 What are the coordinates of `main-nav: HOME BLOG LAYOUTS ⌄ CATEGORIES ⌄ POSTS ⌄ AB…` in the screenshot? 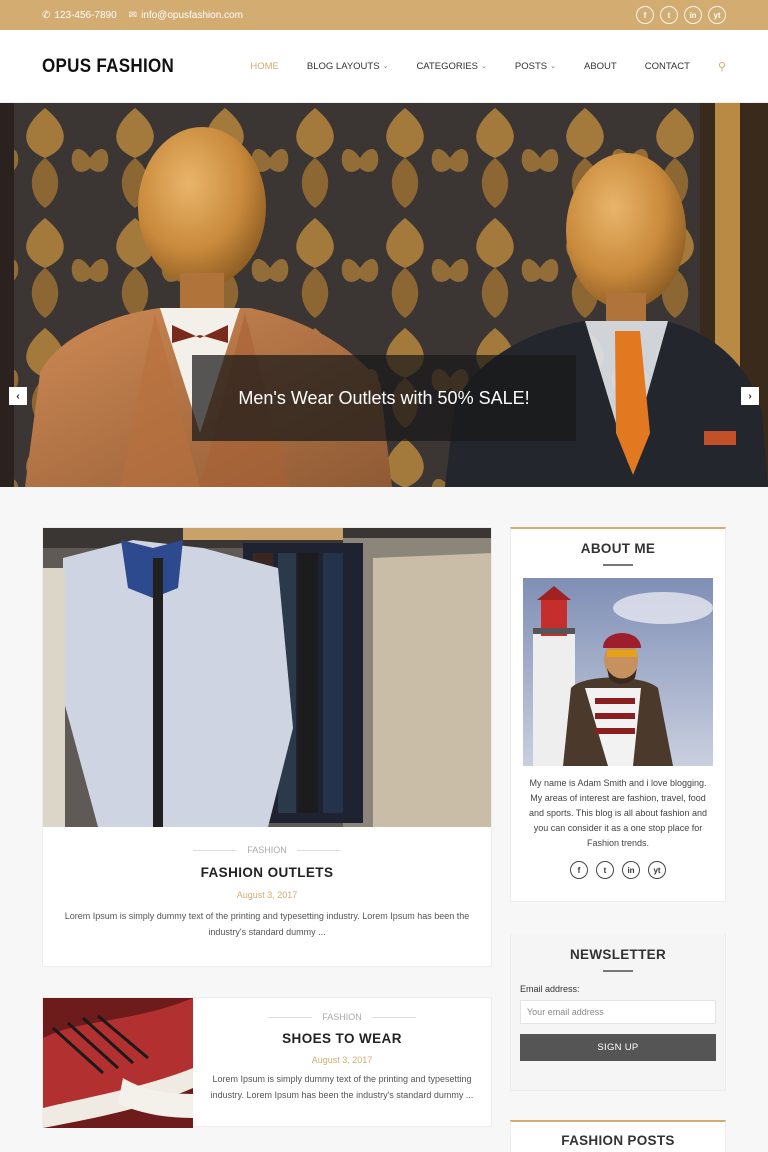 It's located at (474, 66).